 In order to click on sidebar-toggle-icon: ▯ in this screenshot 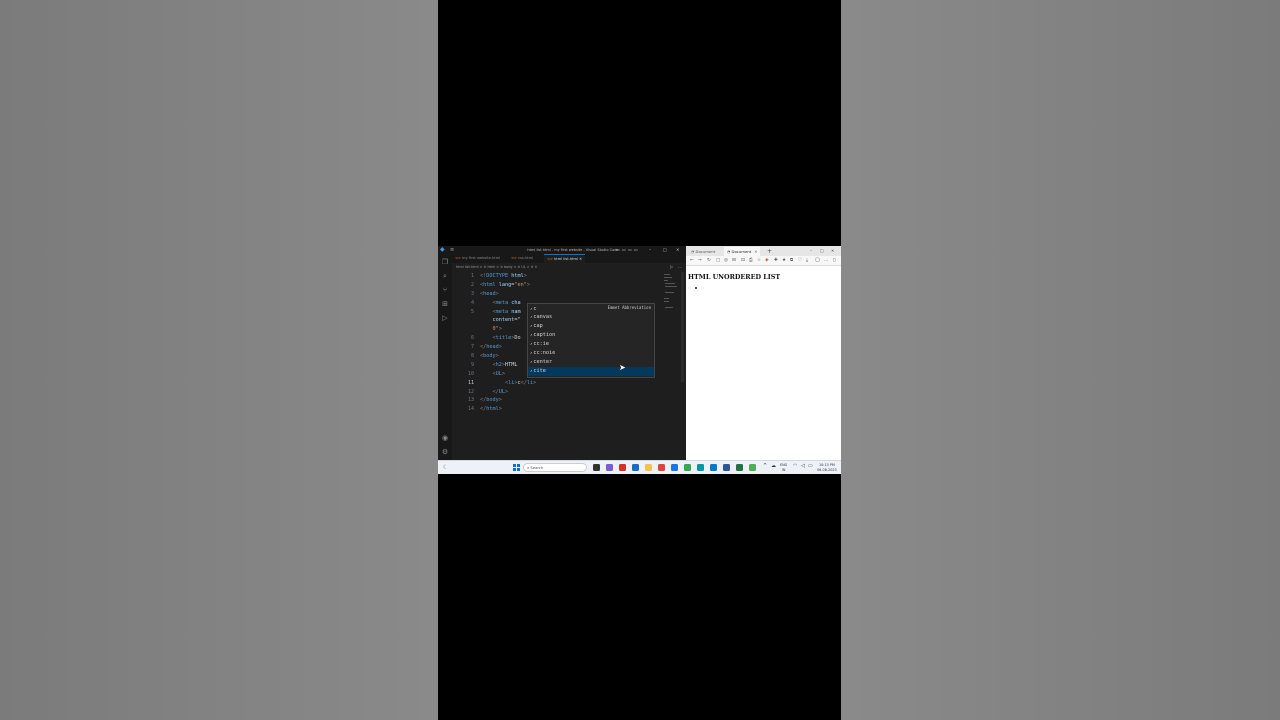, I will do `click(834, 261)`.